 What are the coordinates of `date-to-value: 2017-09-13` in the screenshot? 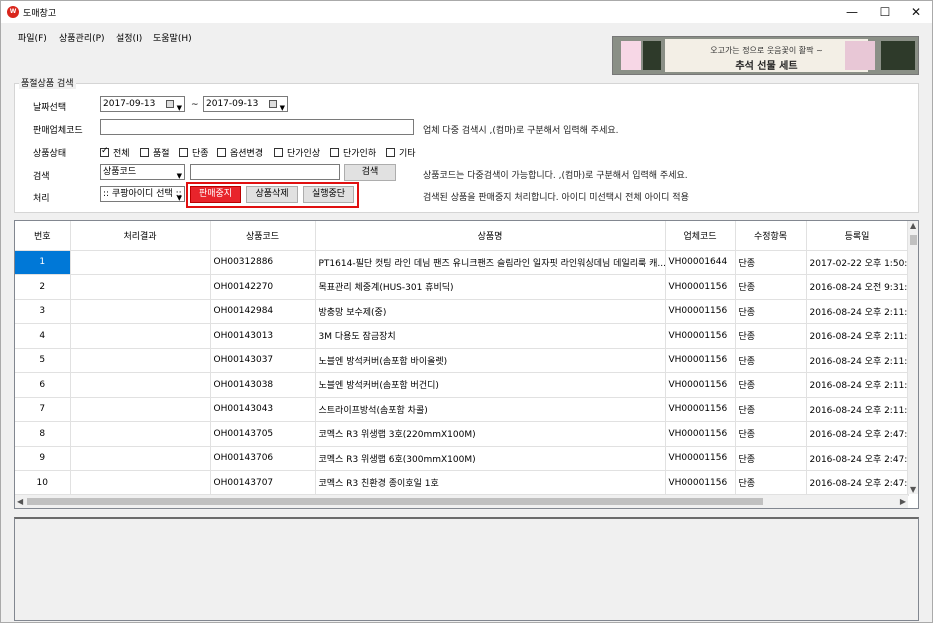 It's located at (232, 104).